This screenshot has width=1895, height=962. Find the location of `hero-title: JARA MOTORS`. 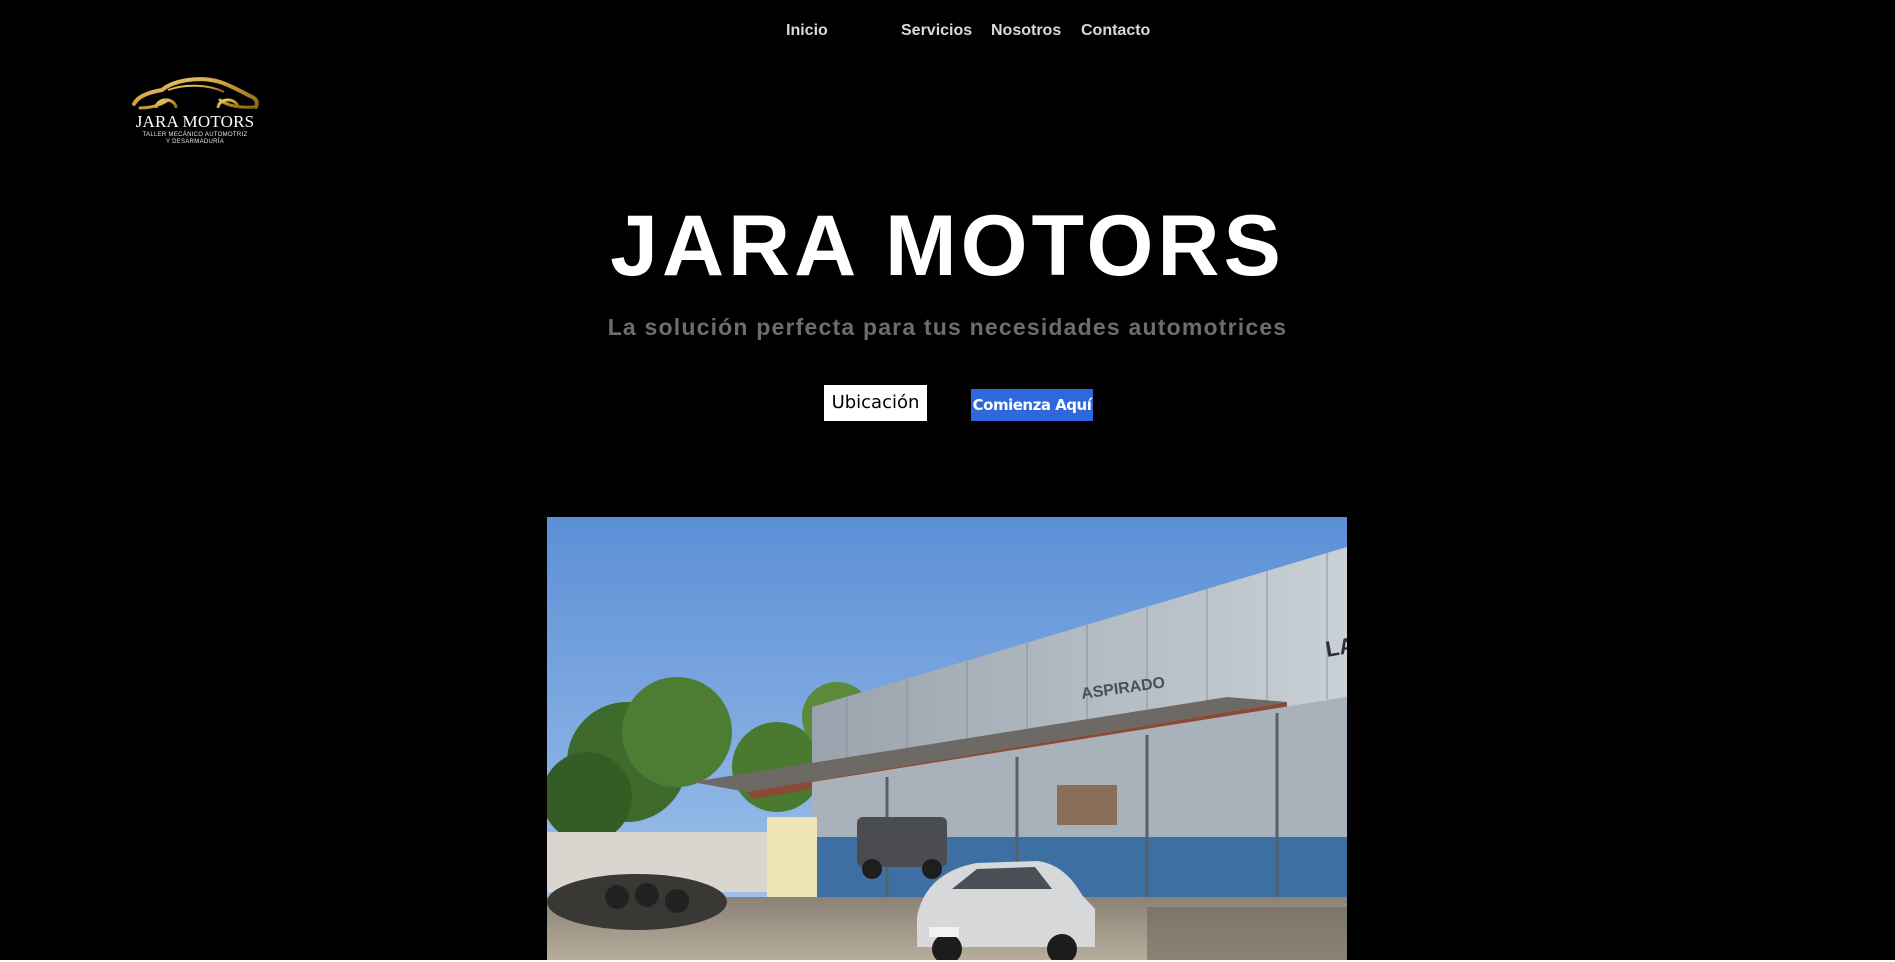

hero-title: JARA MOTORS is located at coordinates (947, 246).